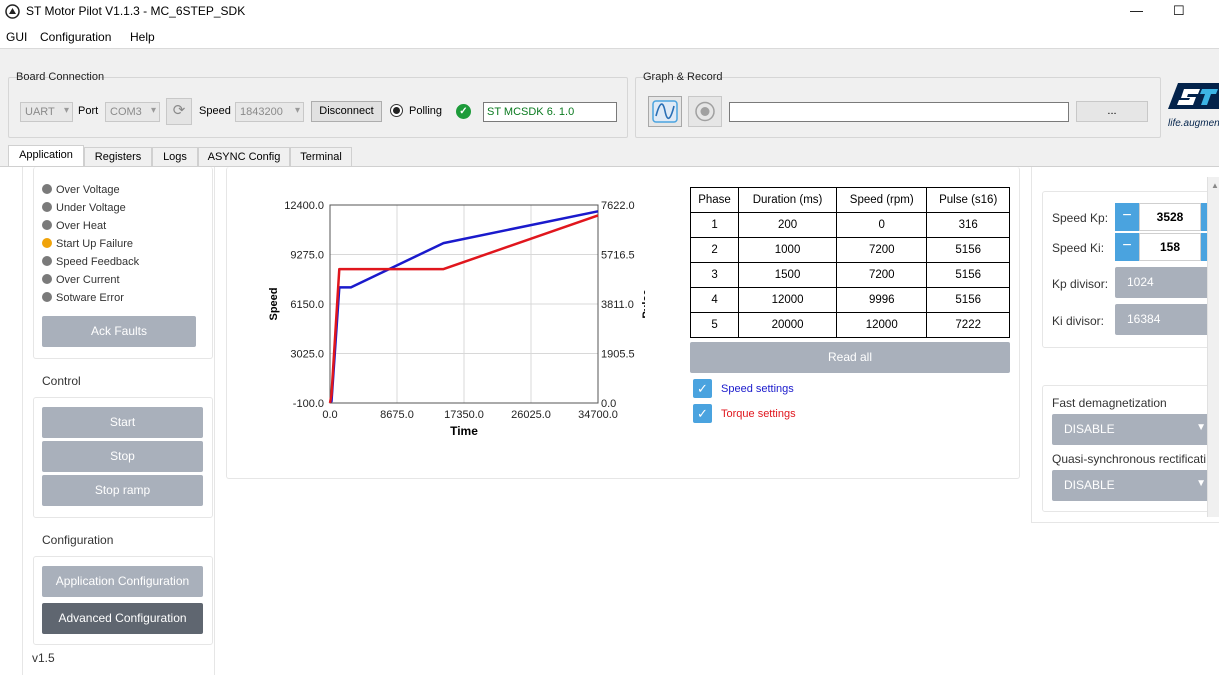 The height and width of the screenshot is (675, 1219). I want to click on speed-ki-input: 158, so click(1170, 247).